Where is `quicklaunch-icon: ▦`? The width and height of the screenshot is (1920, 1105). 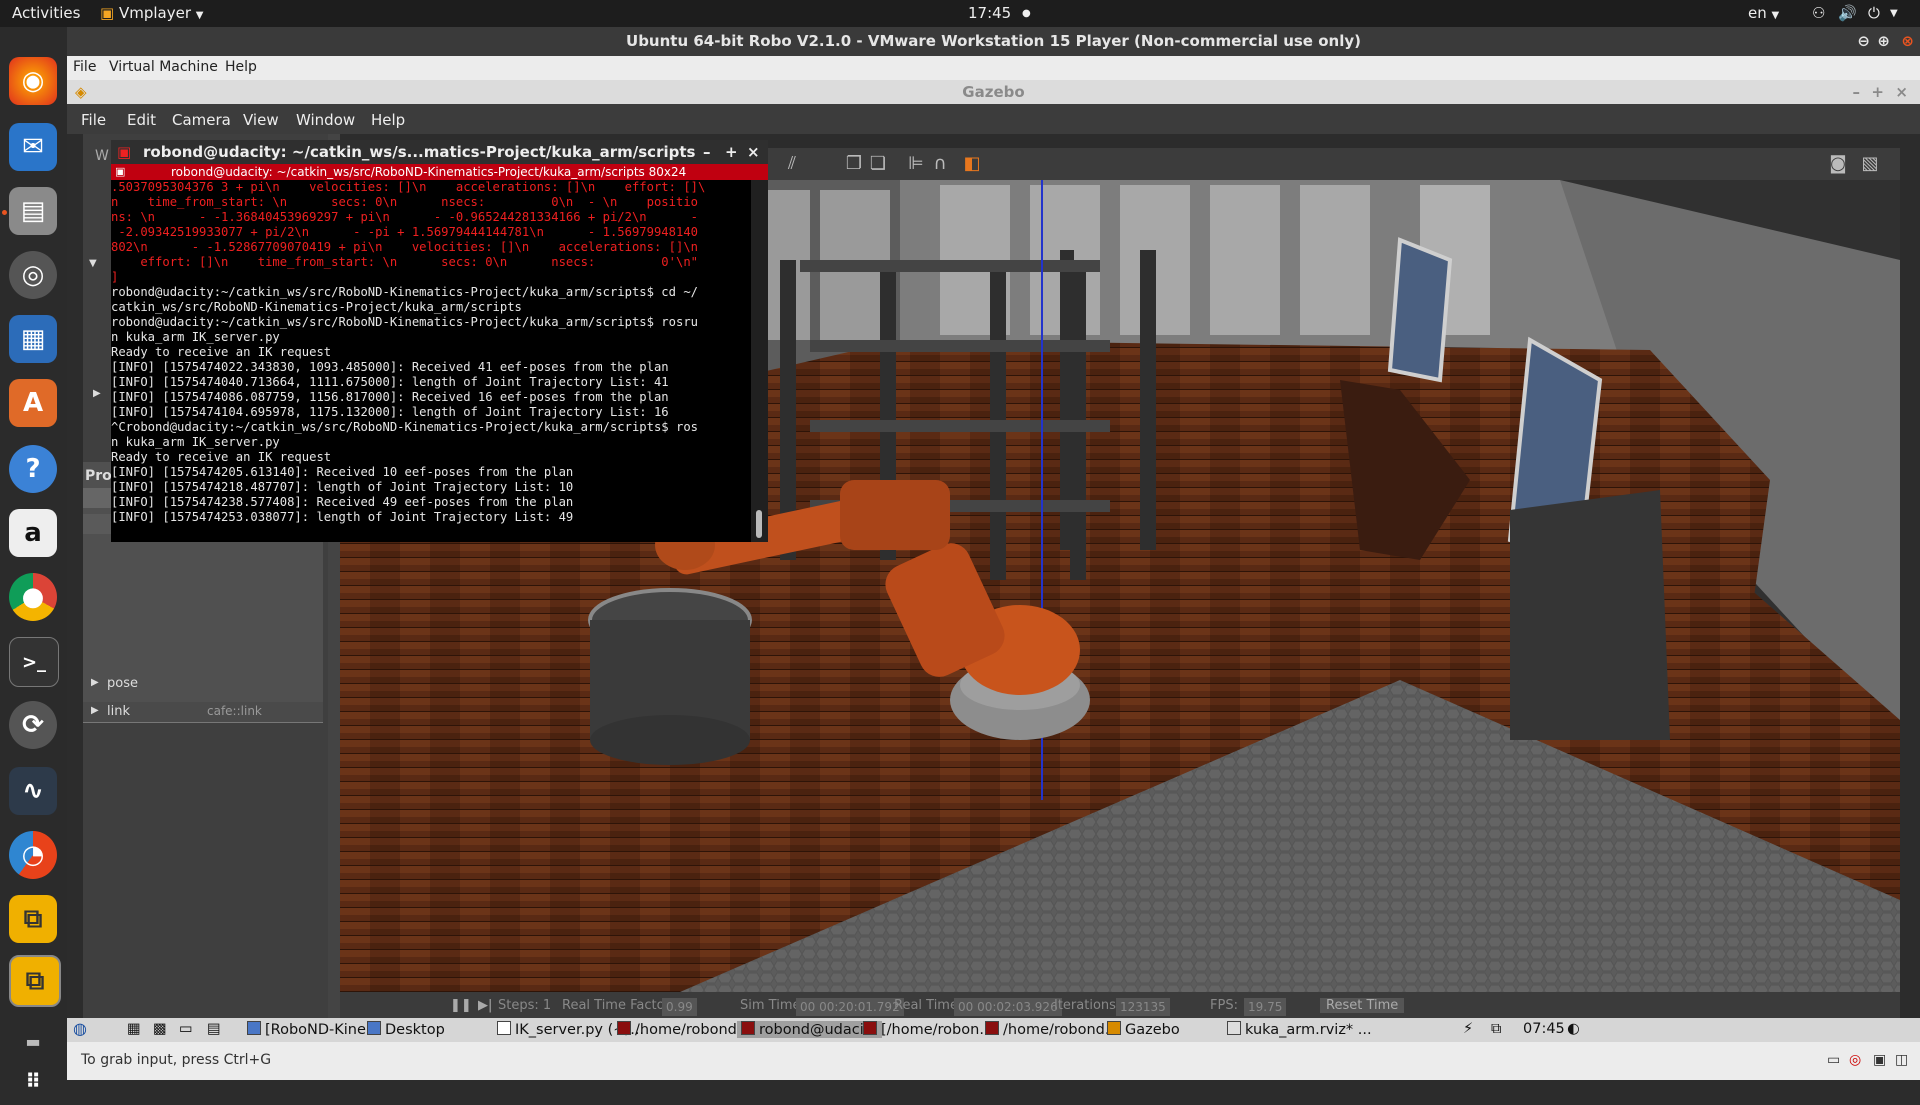 quicklaunch-icon: ▦ is located at coordinates (134, 1029).